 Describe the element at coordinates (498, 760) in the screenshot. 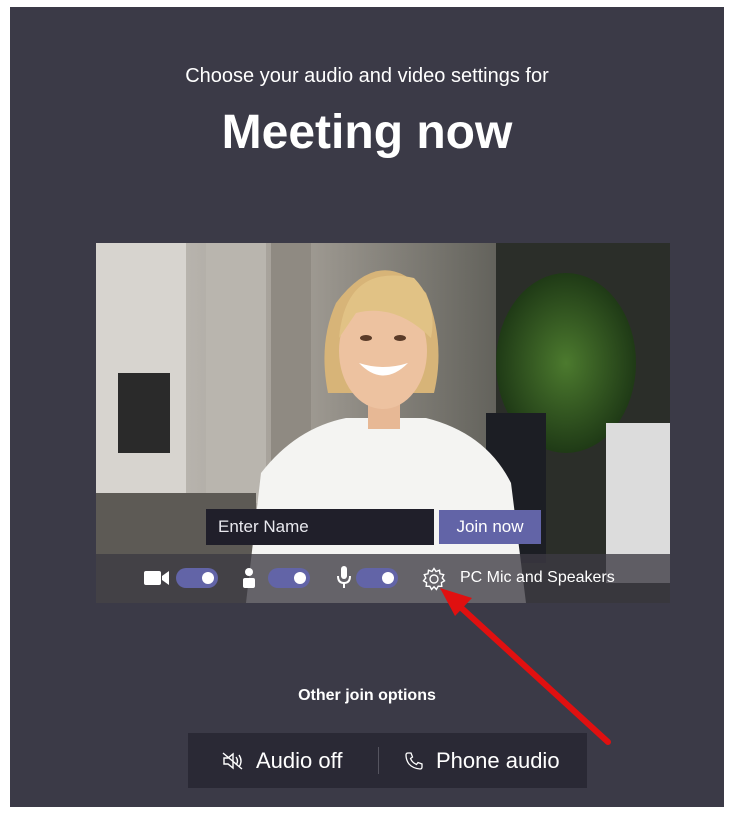

I see `phone-audio-label: Phone audio` at that location.